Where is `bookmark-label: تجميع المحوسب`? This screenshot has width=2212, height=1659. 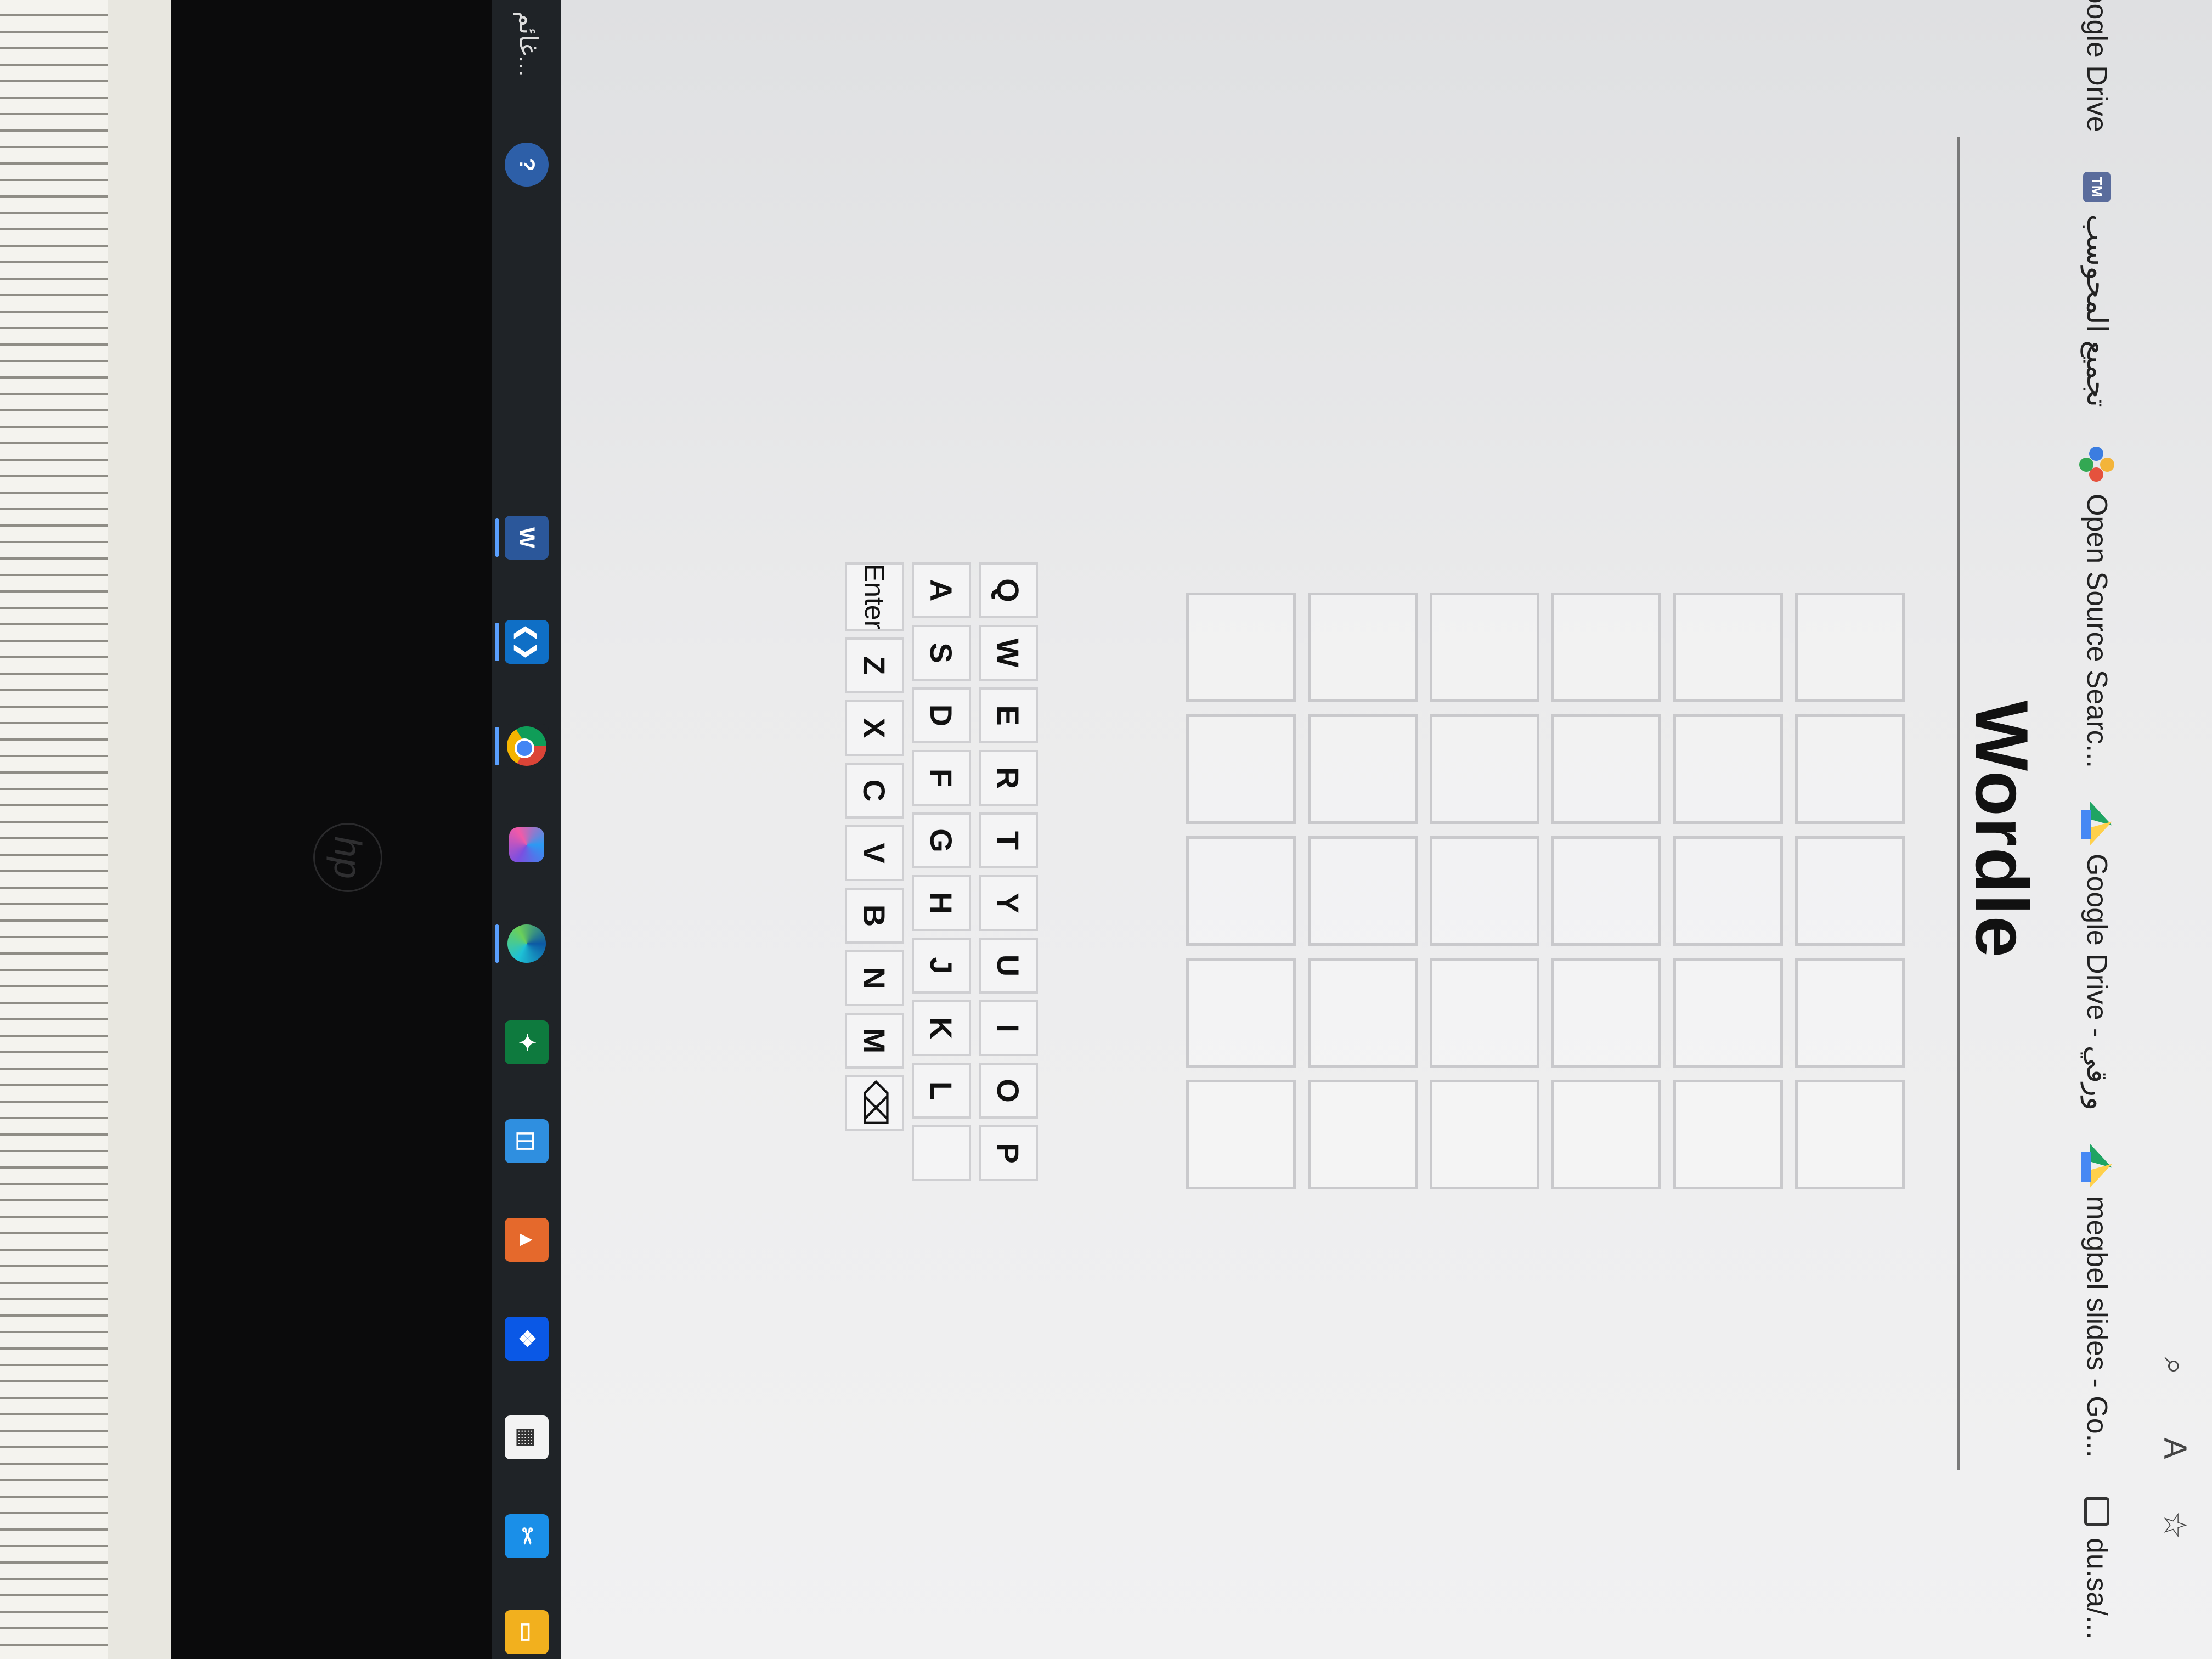
bookmark-label: تجميع المحوسب is located at coordinates (2097, 310).